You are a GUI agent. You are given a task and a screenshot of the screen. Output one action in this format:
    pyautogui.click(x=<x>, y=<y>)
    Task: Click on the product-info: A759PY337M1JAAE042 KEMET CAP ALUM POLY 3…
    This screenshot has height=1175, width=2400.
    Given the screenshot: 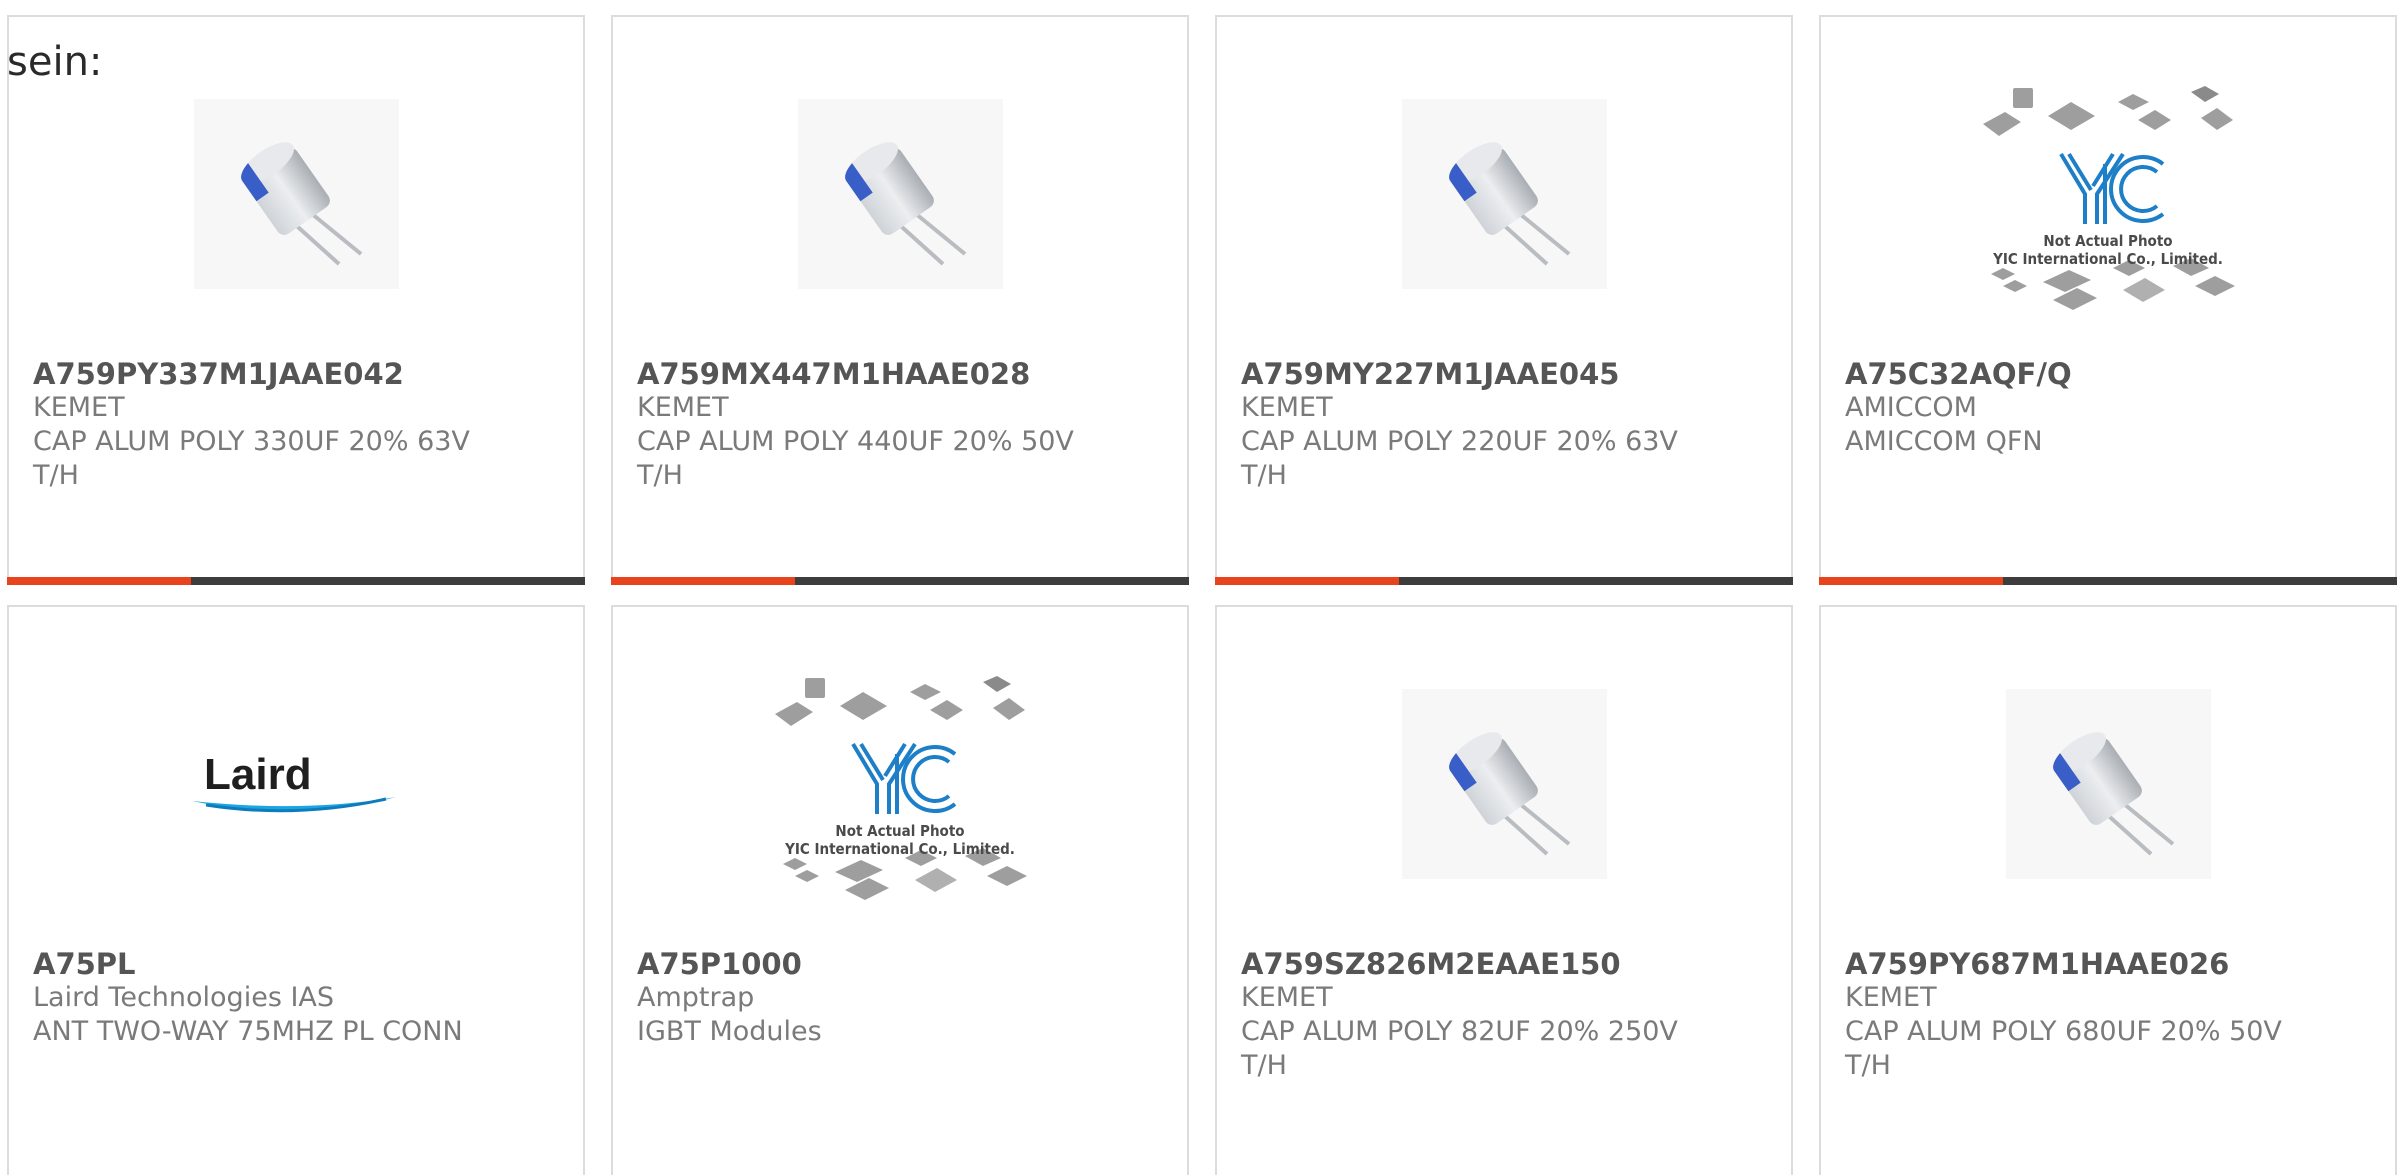 What is the action you would take?
    pyautogui.click(x=296, y=425)
    